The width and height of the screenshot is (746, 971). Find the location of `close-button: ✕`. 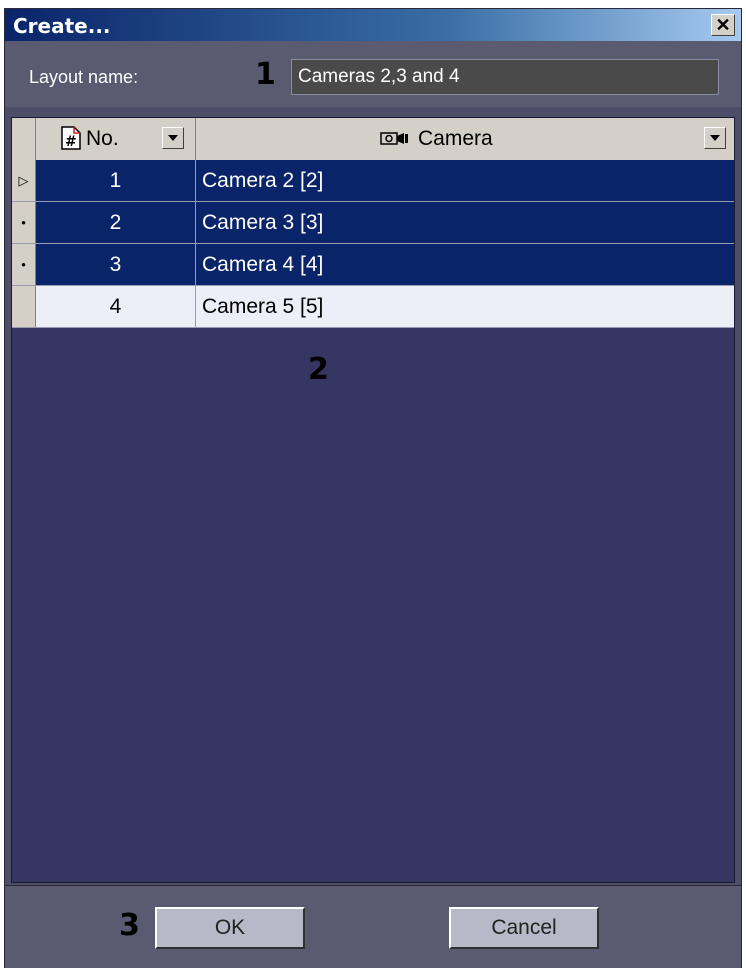

close-button: ✕ is located at coordinates (723, 25).